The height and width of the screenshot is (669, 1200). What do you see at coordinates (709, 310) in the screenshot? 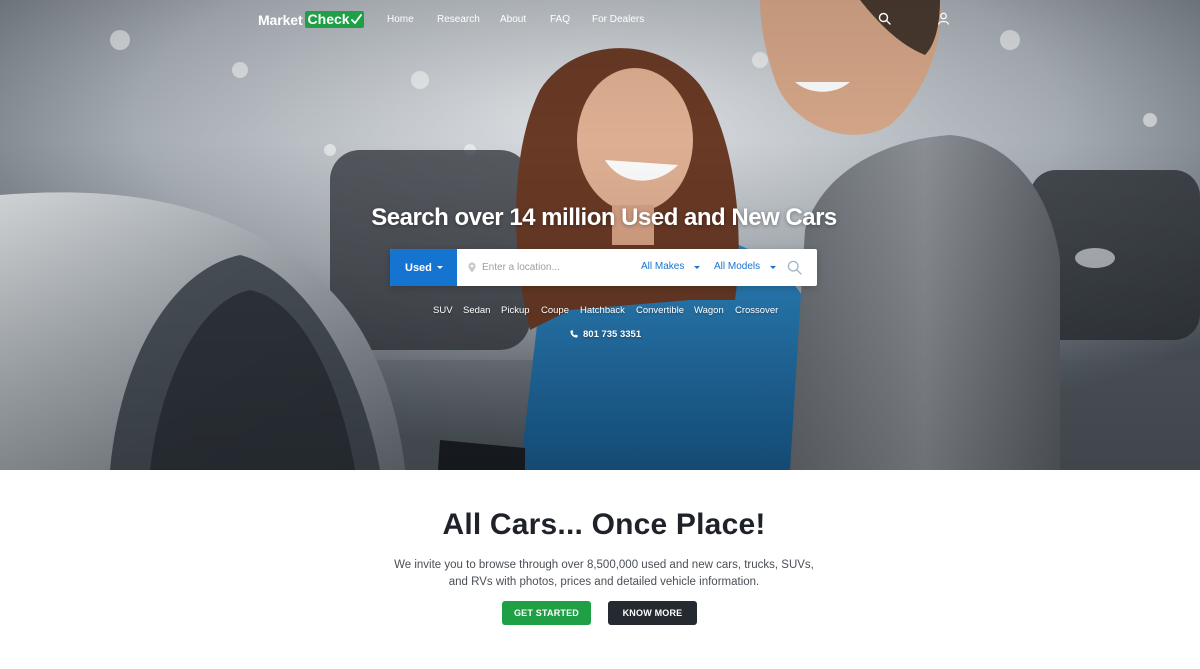
I see `body-type-wagon: Wagon` at bounding box center [709, 310].